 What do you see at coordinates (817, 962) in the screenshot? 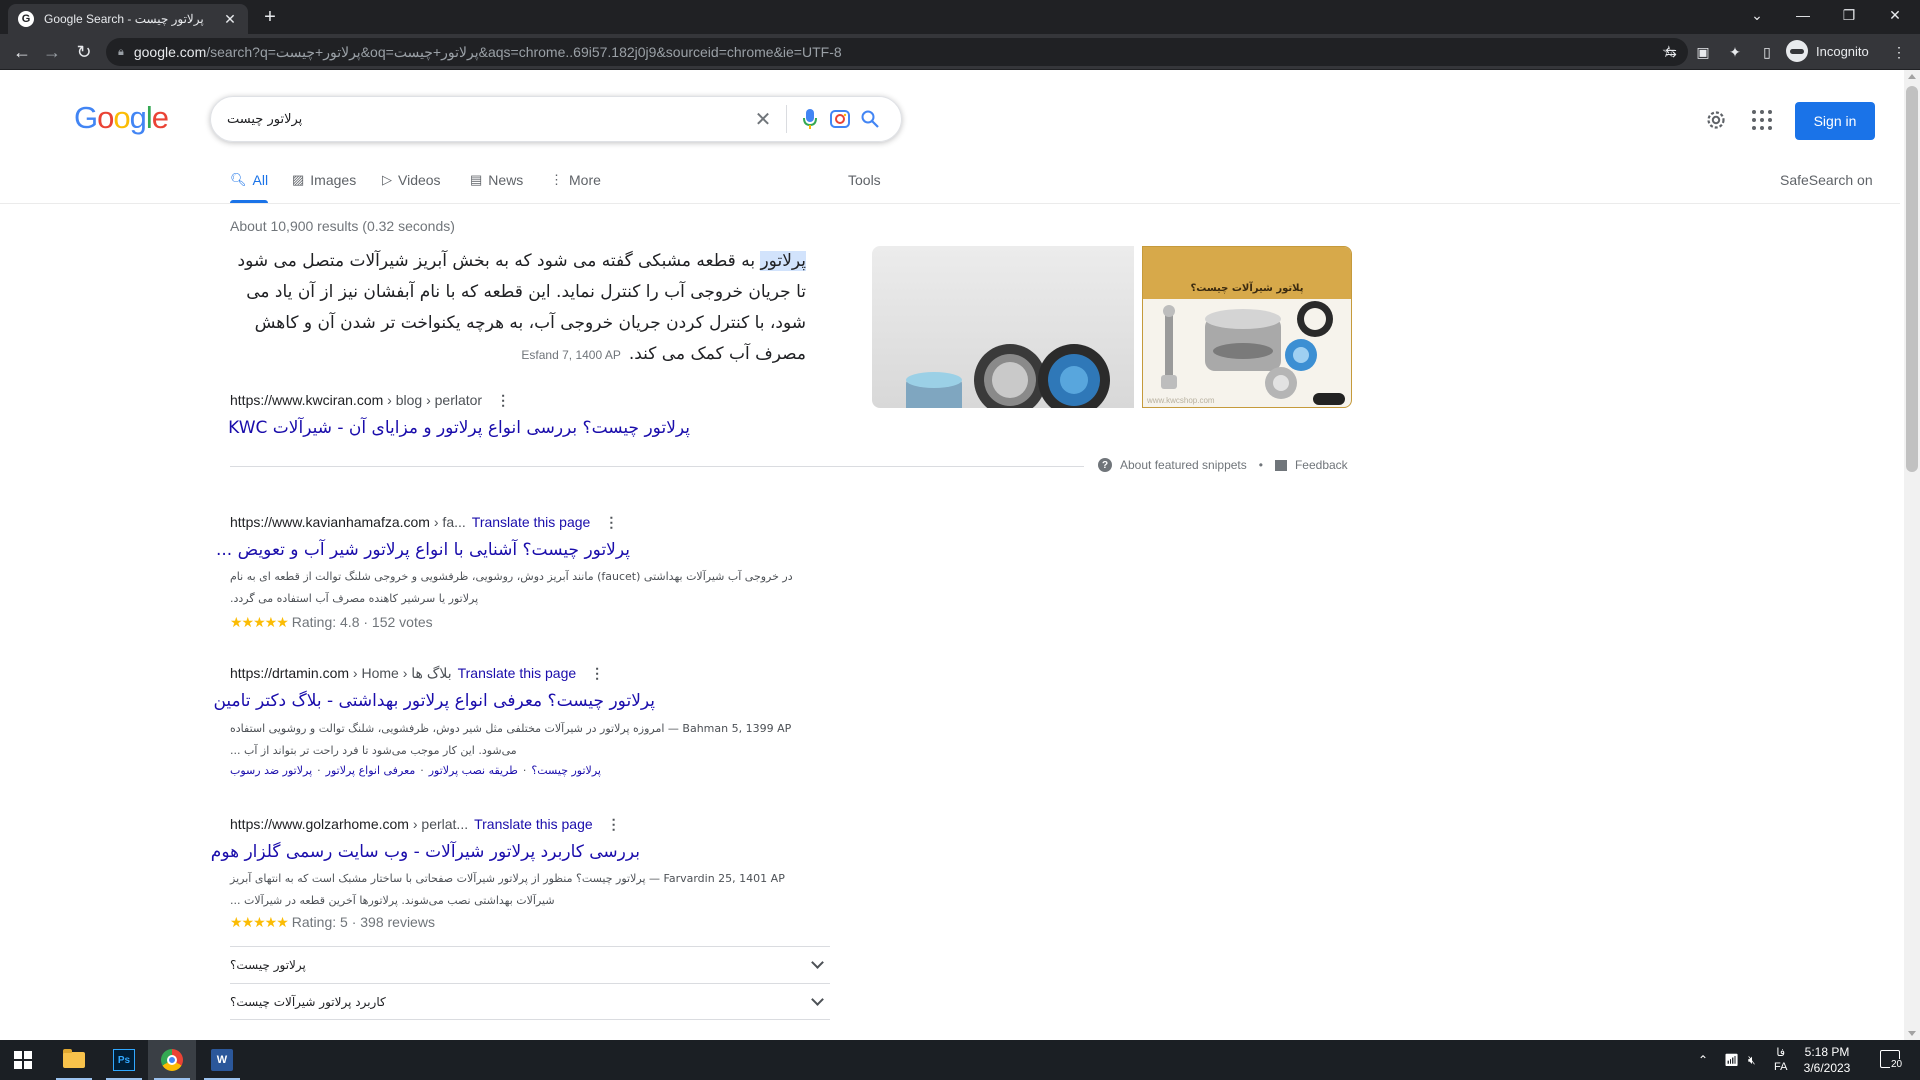
I see `chevron-down-icon` at bounding box center [817, 962].